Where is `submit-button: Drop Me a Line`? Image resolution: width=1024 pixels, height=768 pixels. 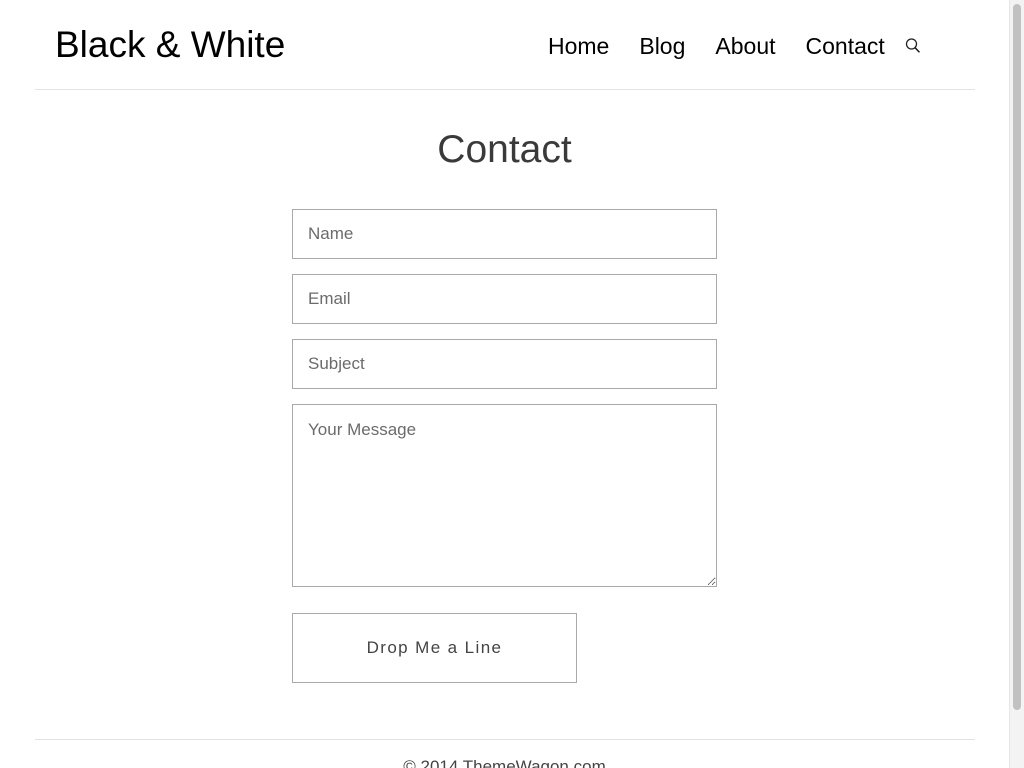 submit-button: Drop Me a Line is located at coordinates (434, 648).